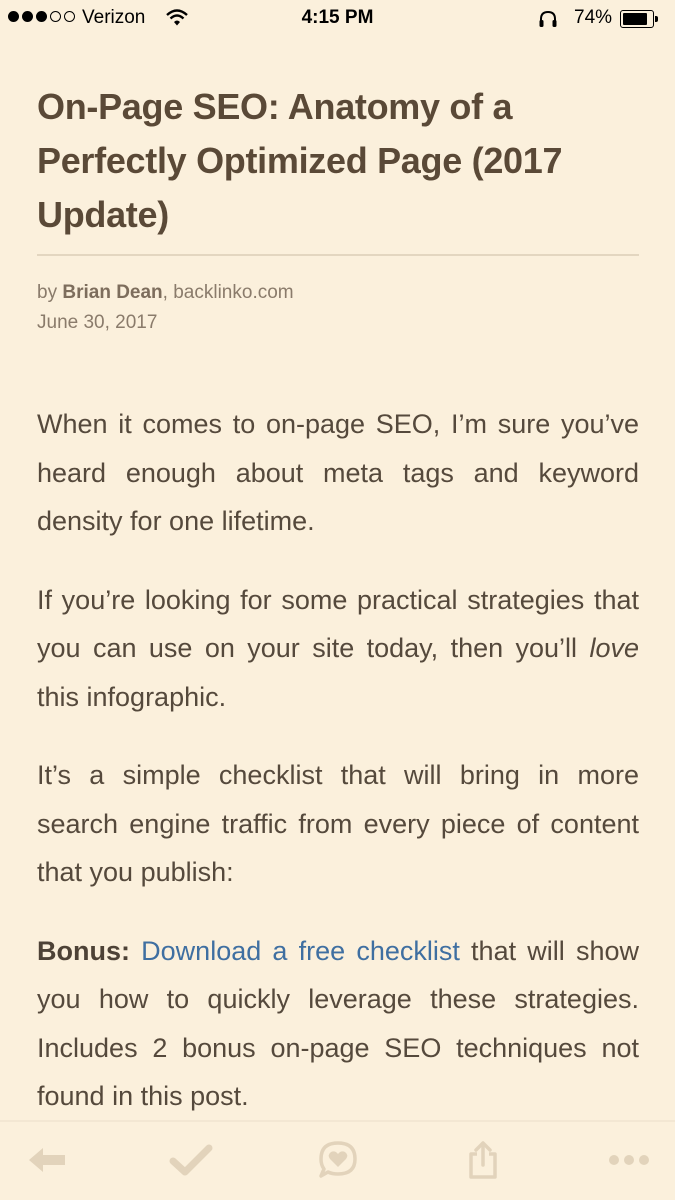  I want to click on favorite-button, so click(338, 1162).